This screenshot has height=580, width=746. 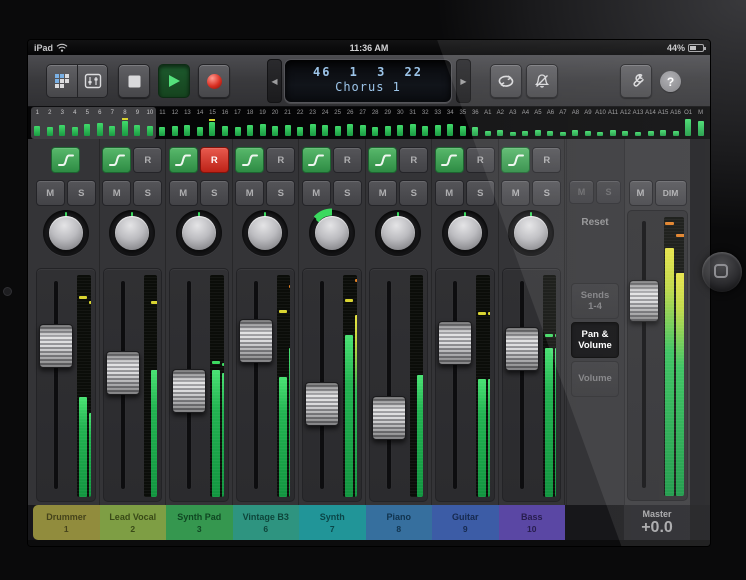 I want to click on overview-track-A13: A13, so click(x=638, y=123).